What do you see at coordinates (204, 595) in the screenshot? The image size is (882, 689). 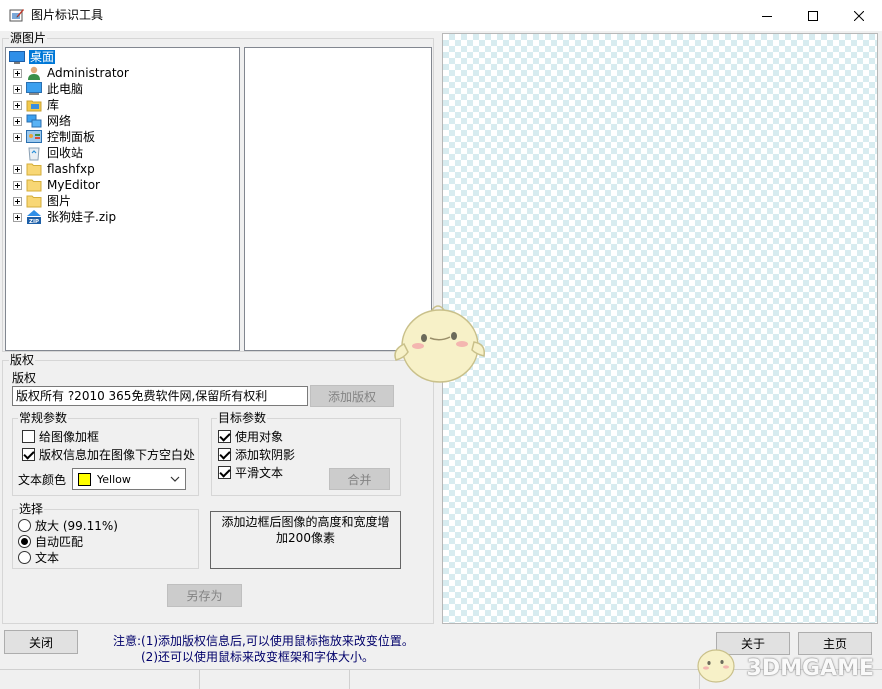 I see `save-as-button: 另存为` at bounding box center [204, 595].